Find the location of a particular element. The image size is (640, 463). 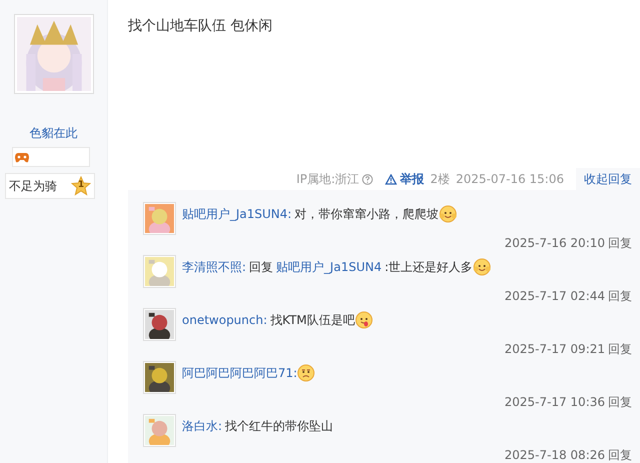

report-link: 举报 is located at coordinates (404, 179).